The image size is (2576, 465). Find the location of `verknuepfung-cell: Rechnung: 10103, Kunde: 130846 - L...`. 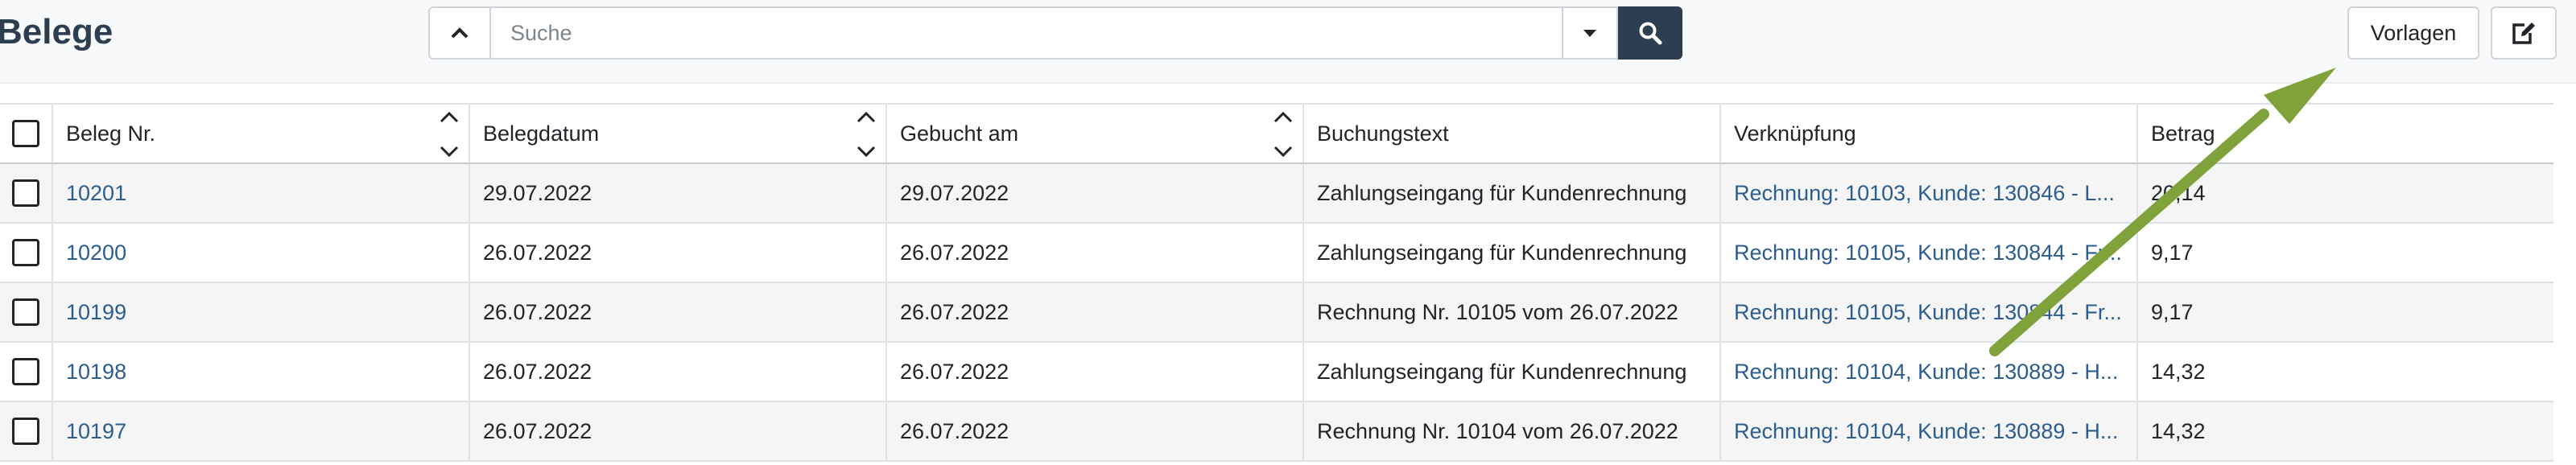

verknuepfung-cell: Rechnung: 10103, Kunde: 130846 - L... is located at coordinates (1930, 193).